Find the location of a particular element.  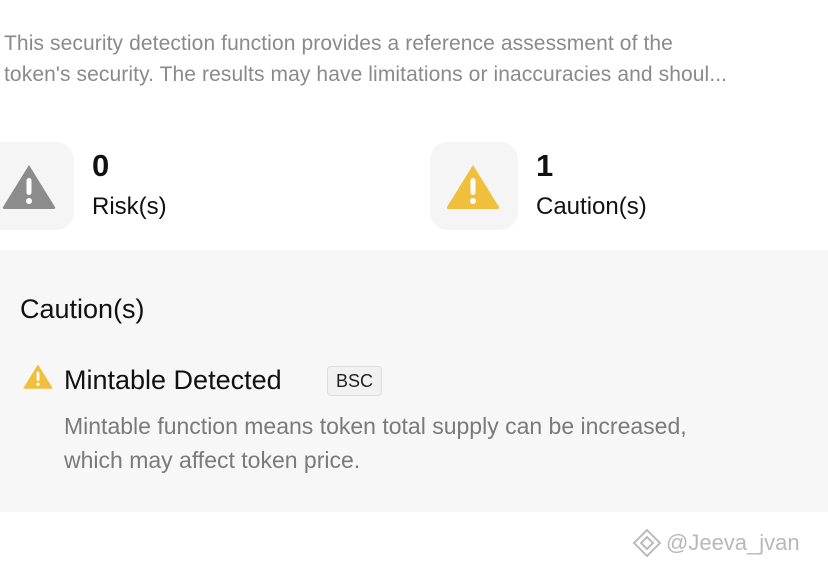

watermark-text: @Jeeva_jvan is located at coordinates (733, 542).